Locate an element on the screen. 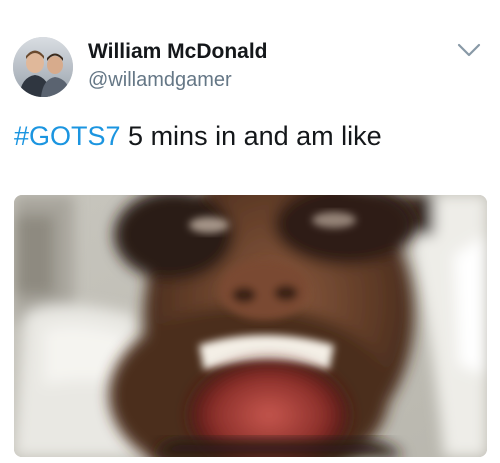  display-name: William McDonald is located at coordinates (178, 52).